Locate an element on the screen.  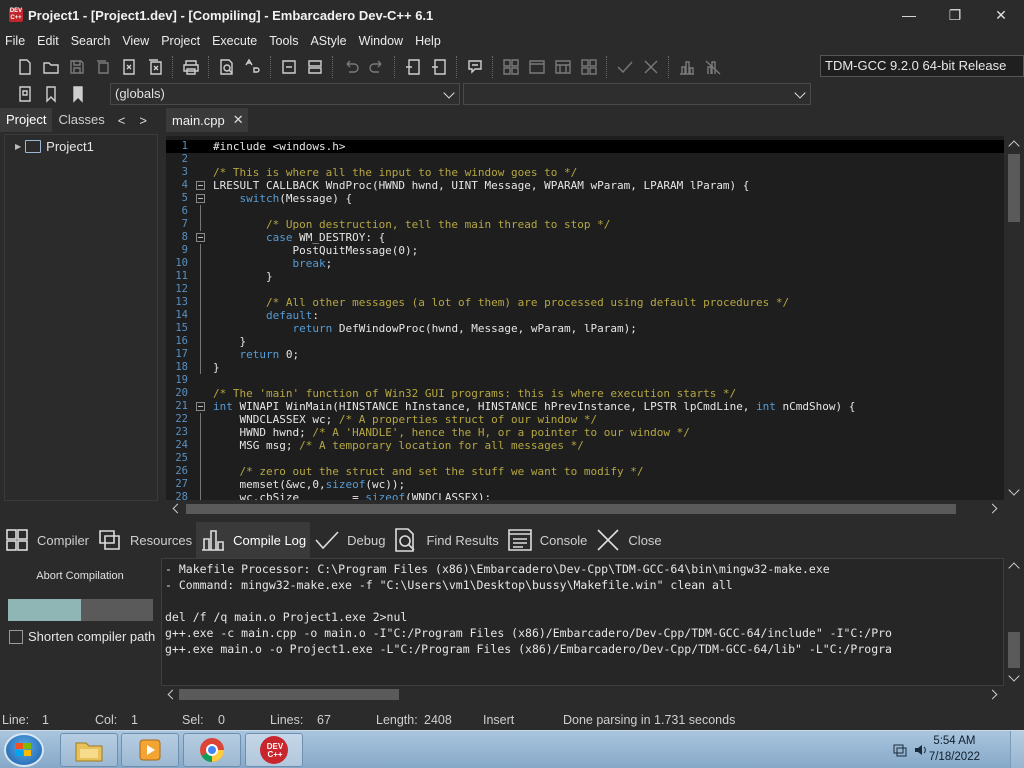
chevron-left-icon: < is located at coordinates (122, 120).